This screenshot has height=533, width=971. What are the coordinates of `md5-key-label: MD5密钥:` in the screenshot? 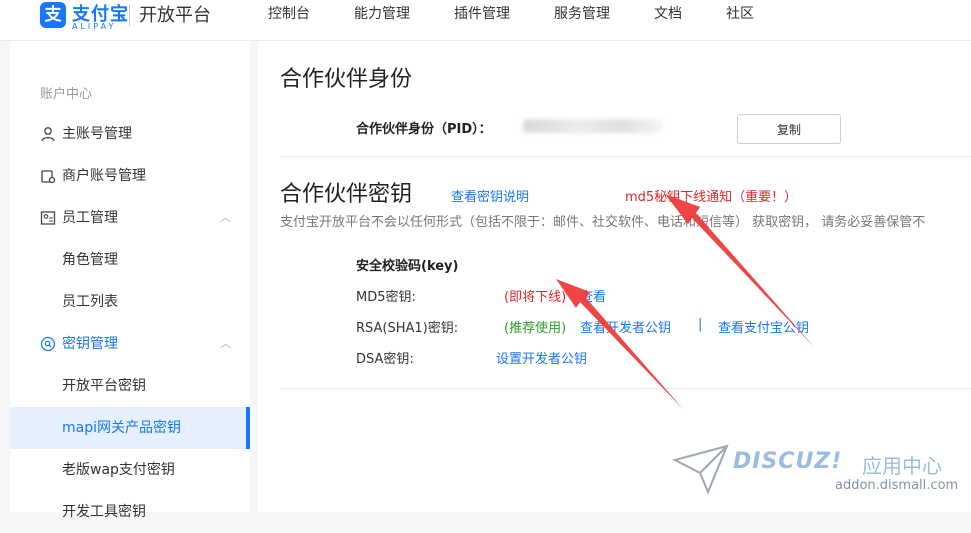 It's located at (386, 297).